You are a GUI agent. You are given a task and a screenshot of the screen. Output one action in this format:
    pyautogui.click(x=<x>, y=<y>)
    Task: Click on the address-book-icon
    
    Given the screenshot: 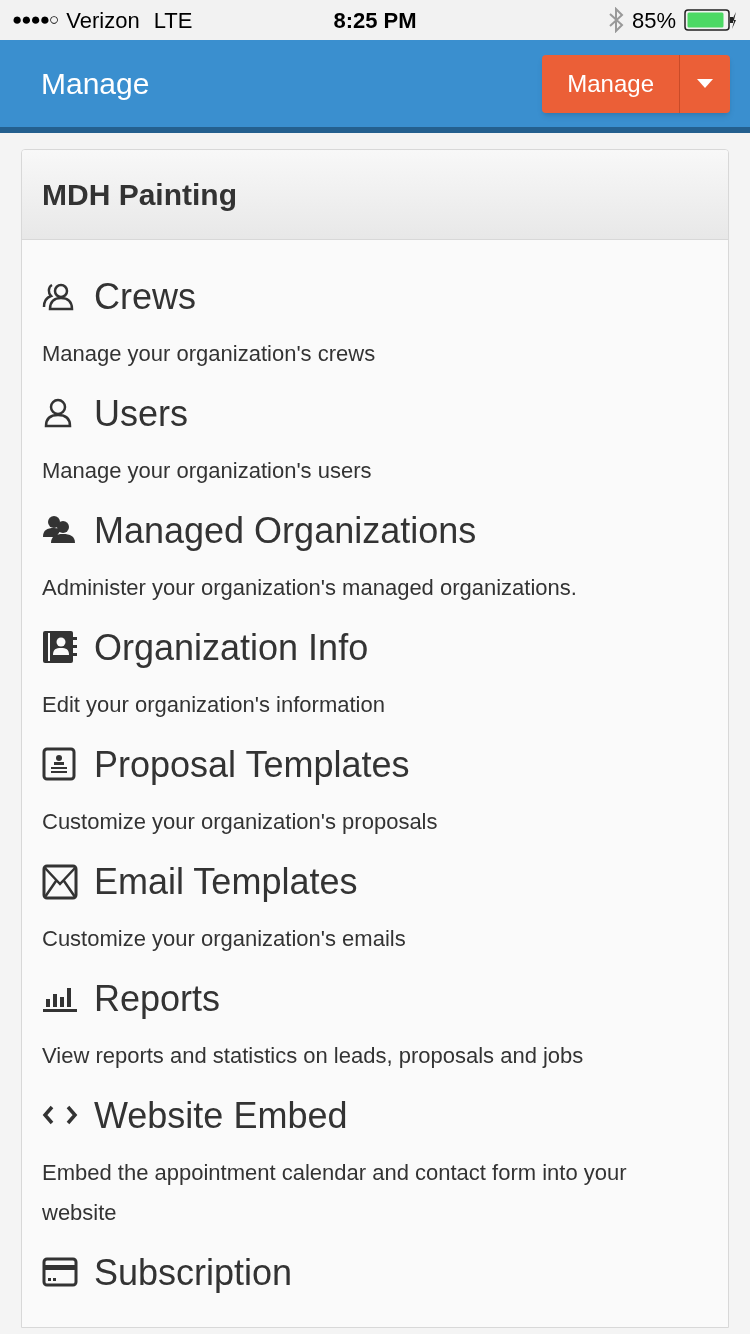 What is the action you would take?
    pyautogui.click(x=60, y=648)
    